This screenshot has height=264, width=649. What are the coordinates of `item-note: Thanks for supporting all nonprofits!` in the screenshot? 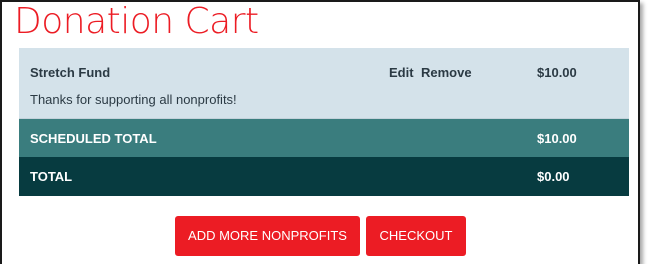 It's located at (133, 99).